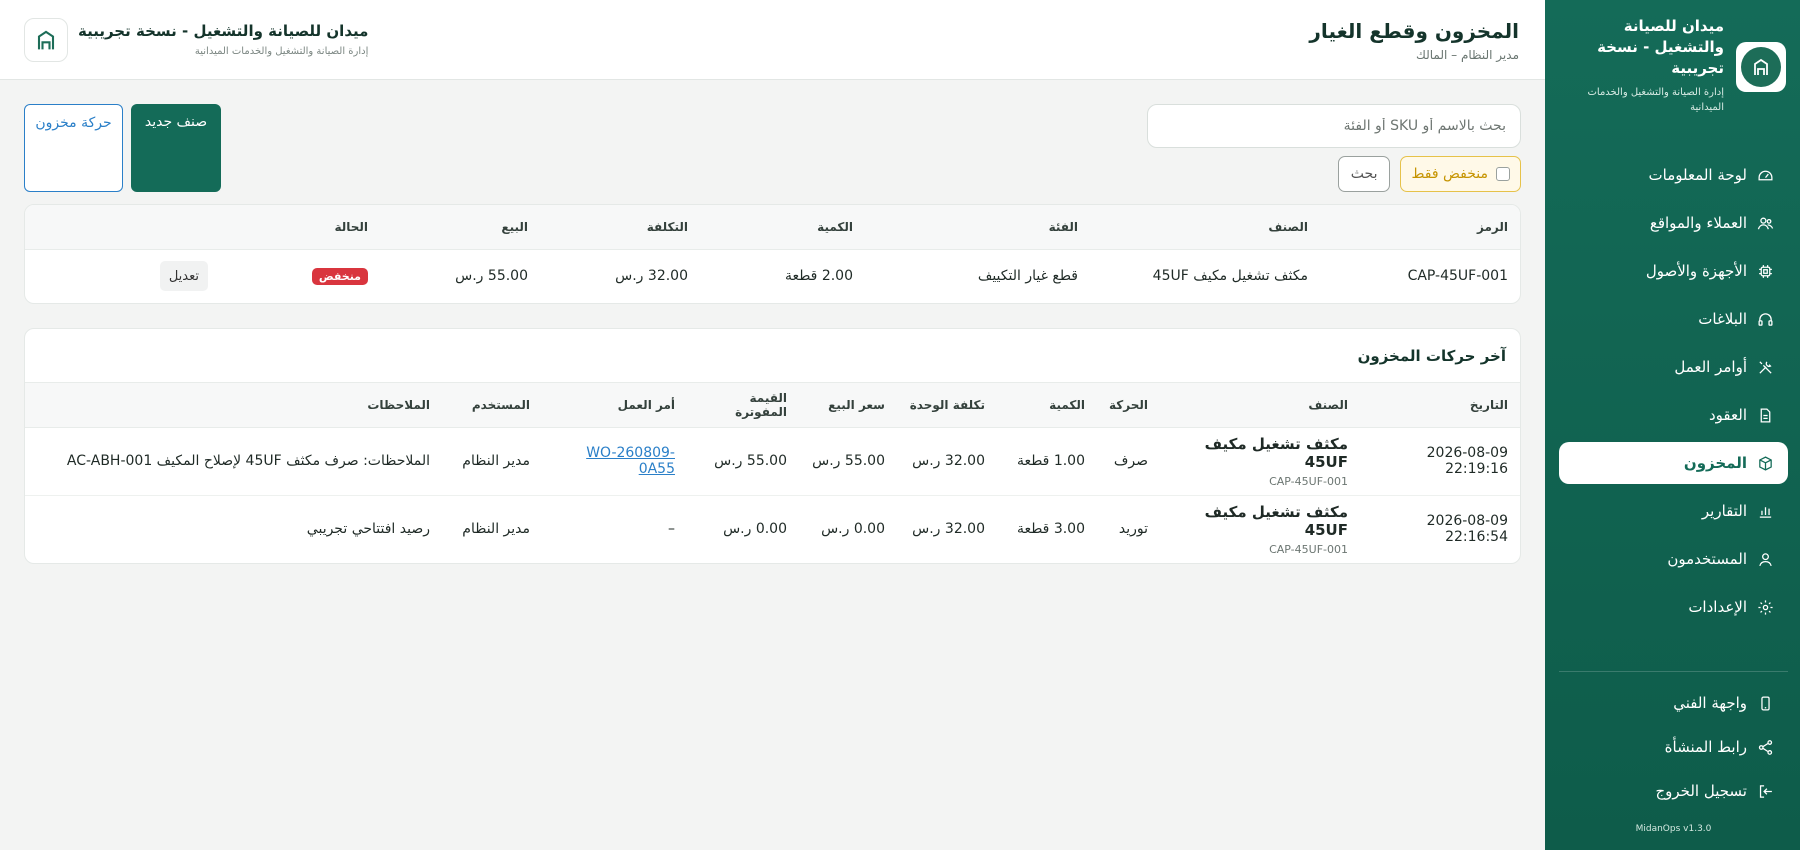 The width and height of the screenshot is (1800, 850). What do you see at coordinates (1698, 223) in the screenshot?
I see `sidebar-item-label: العملاء والمواقع` at bounding box center [1698, 223].